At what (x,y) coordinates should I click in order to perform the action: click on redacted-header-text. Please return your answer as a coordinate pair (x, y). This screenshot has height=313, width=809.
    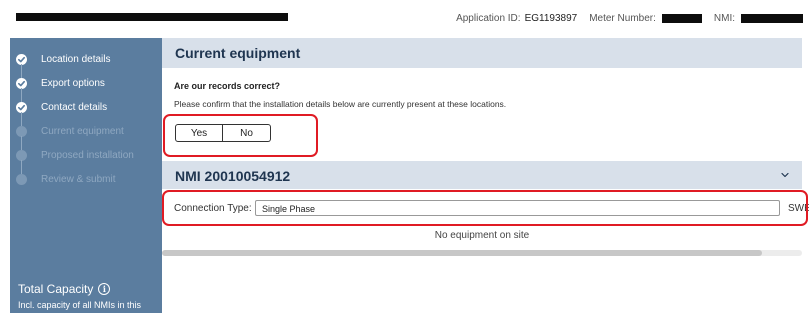
    Looking at the image, I should click on (152, 17).